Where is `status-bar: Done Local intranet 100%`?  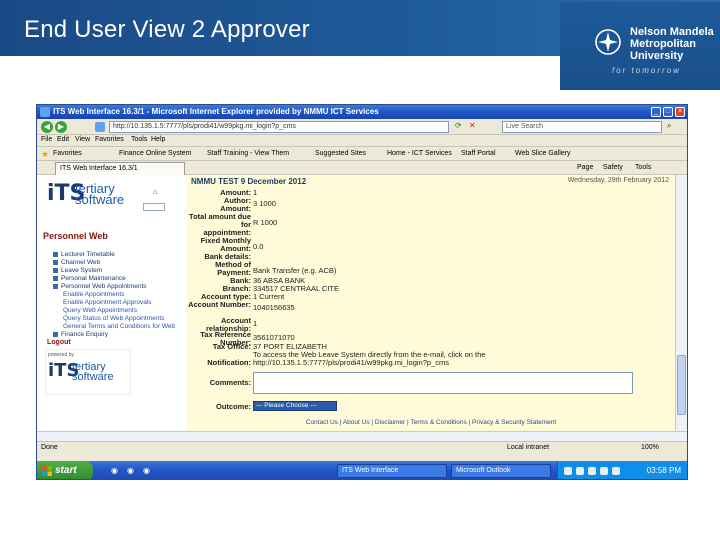
status-bar: Done Local intranet 100% is located at coordinates (362, 447).